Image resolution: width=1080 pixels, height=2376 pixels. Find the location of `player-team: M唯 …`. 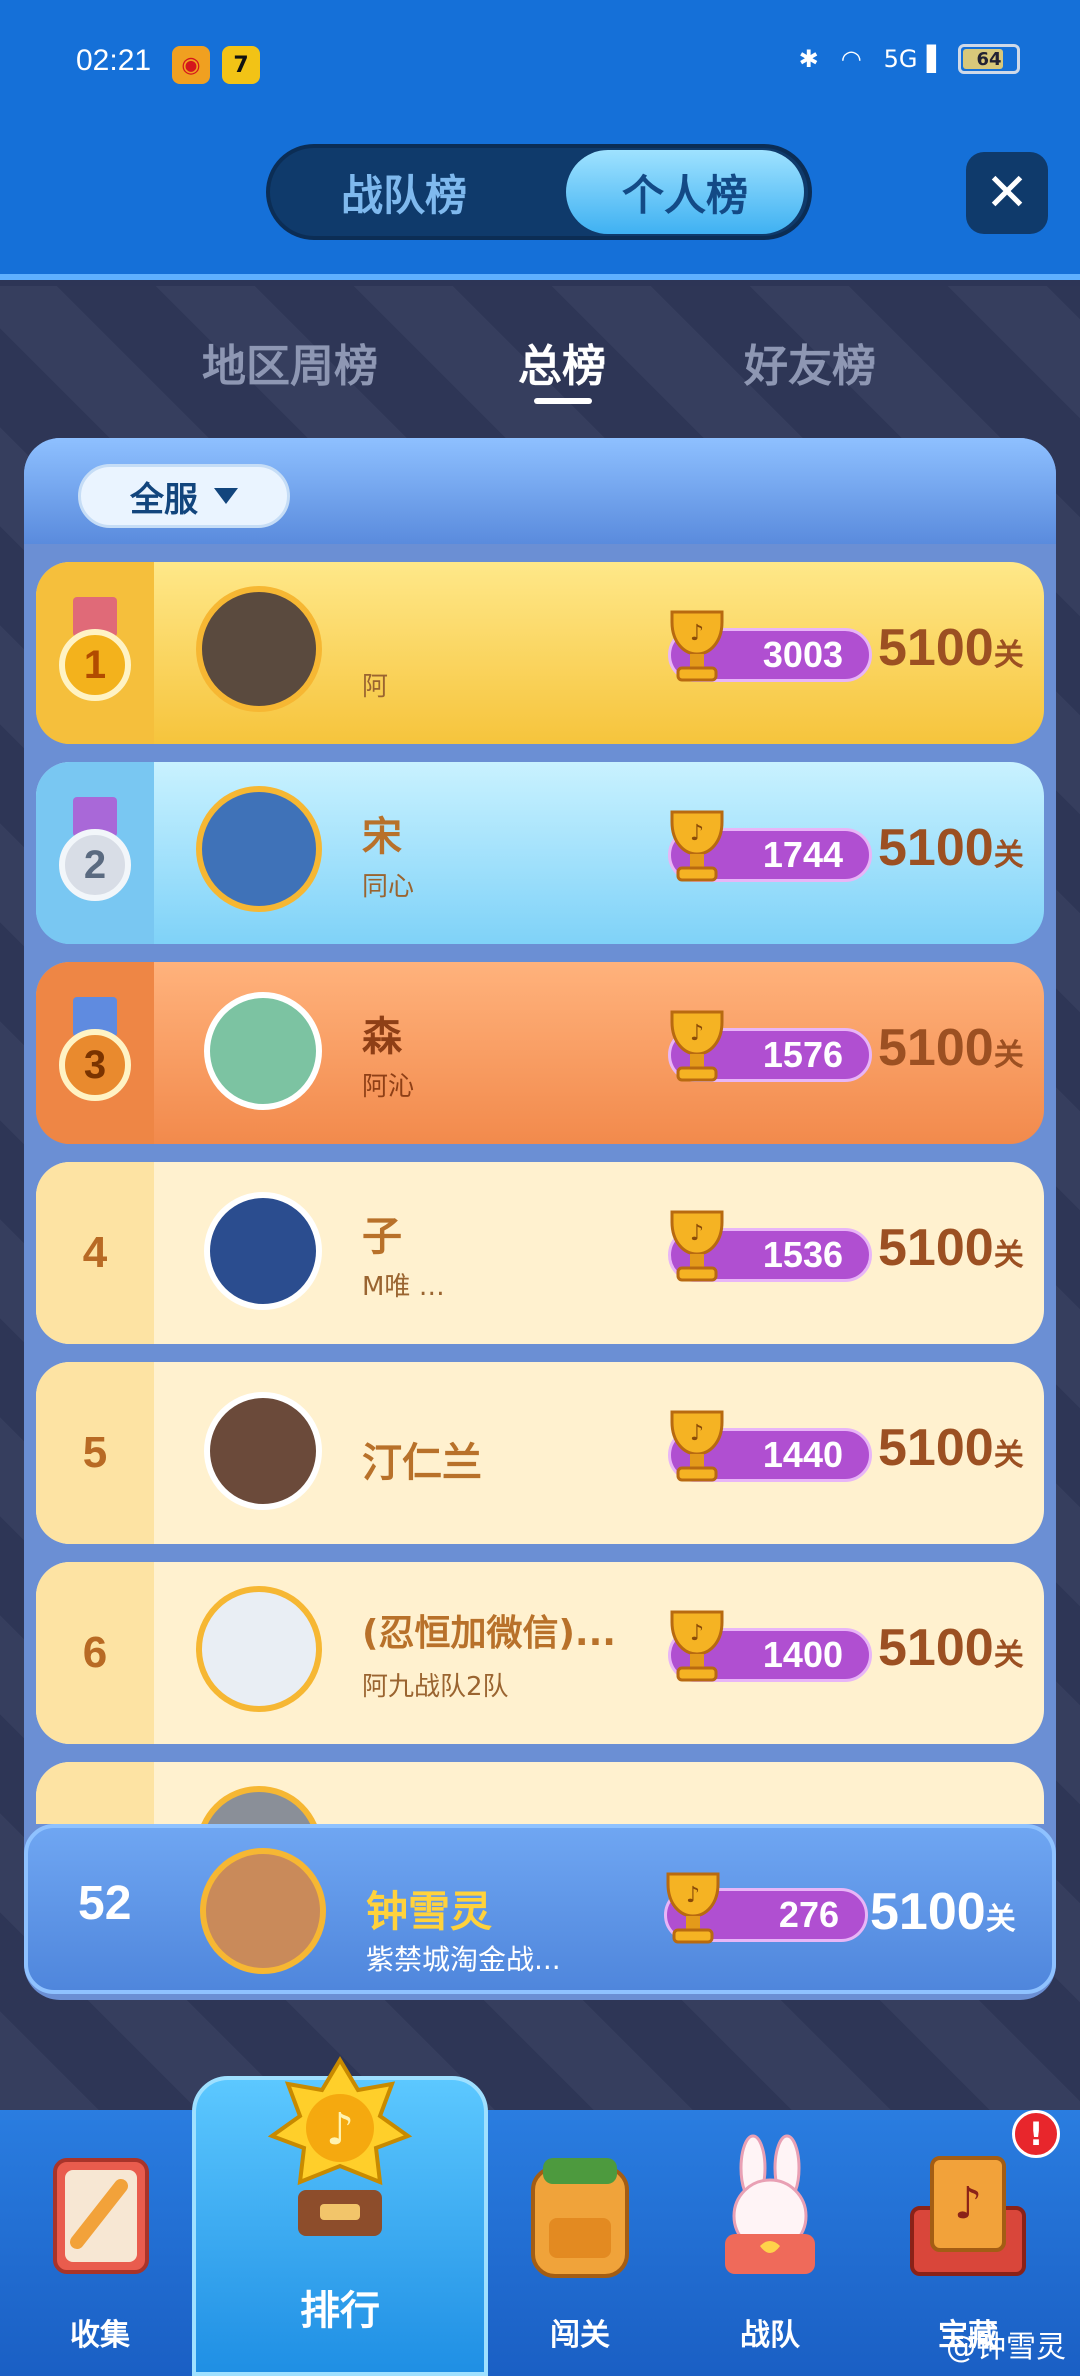

player-team: M唯 … is located at coordinates (403, 1287).